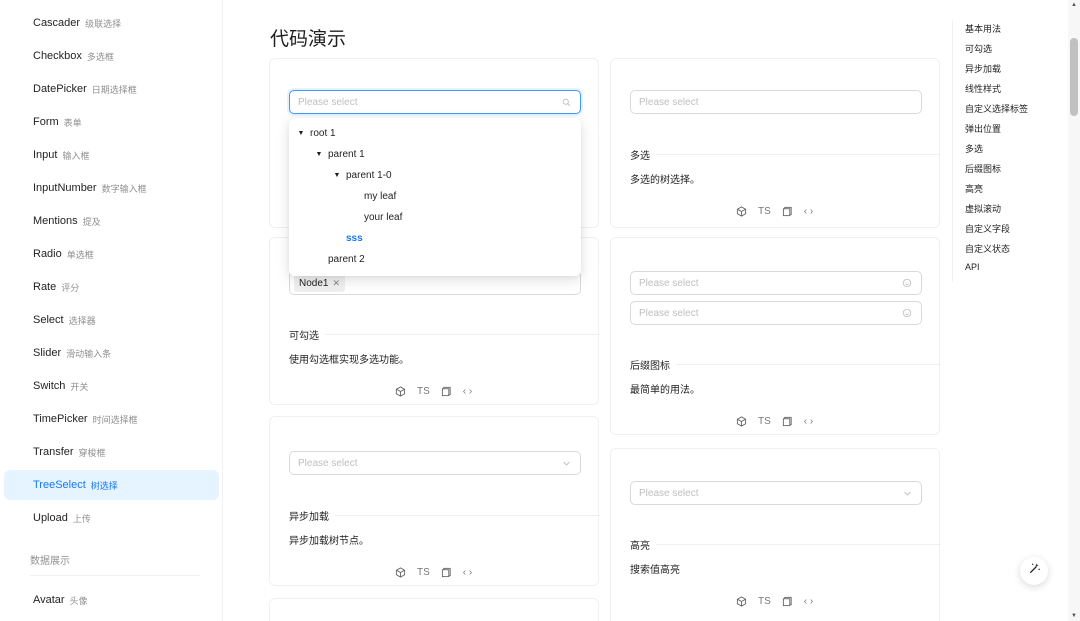  I want to click on sidebar-item-switch: Switch 开关, so click(111, 386).